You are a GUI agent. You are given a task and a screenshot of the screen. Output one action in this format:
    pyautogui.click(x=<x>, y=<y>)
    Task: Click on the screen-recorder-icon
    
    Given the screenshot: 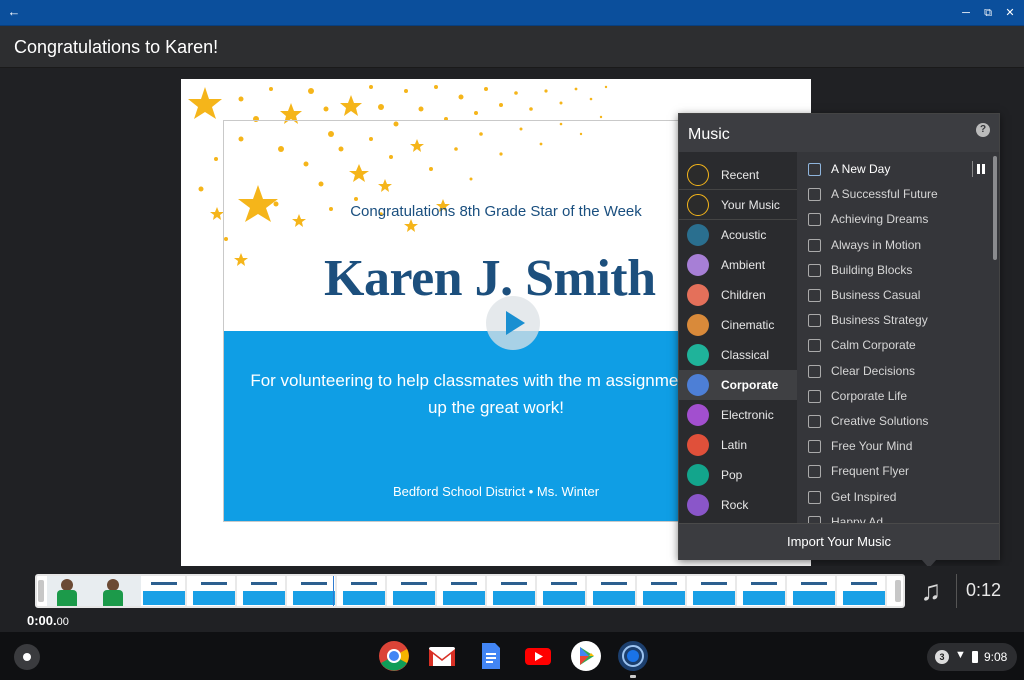 What is the action you would take?
    pyautogui.click(x=633, y=656)
    